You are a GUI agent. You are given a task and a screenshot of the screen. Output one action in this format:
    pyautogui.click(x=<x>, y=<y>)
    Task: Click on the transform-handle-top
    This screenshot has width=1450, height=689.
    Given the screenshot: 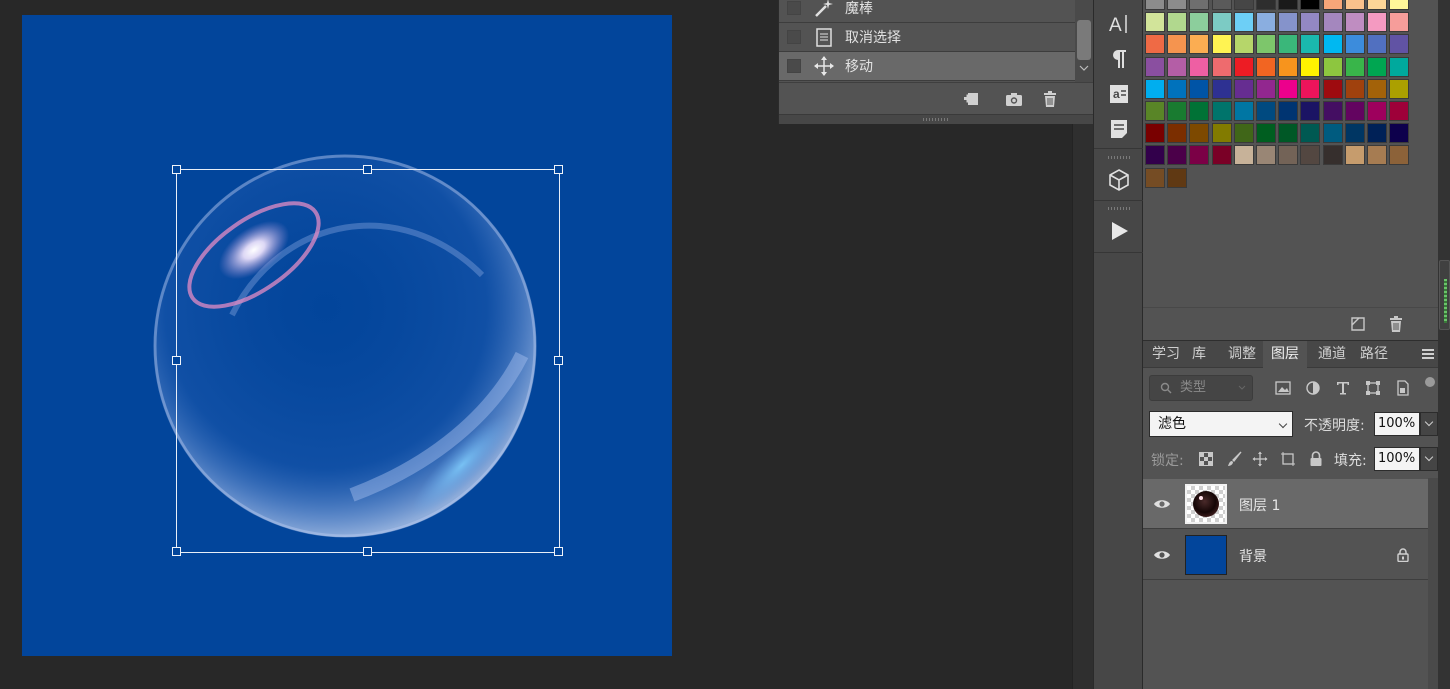 What is the action you would take?
    pyautogui.click(x=367, y=169)
    